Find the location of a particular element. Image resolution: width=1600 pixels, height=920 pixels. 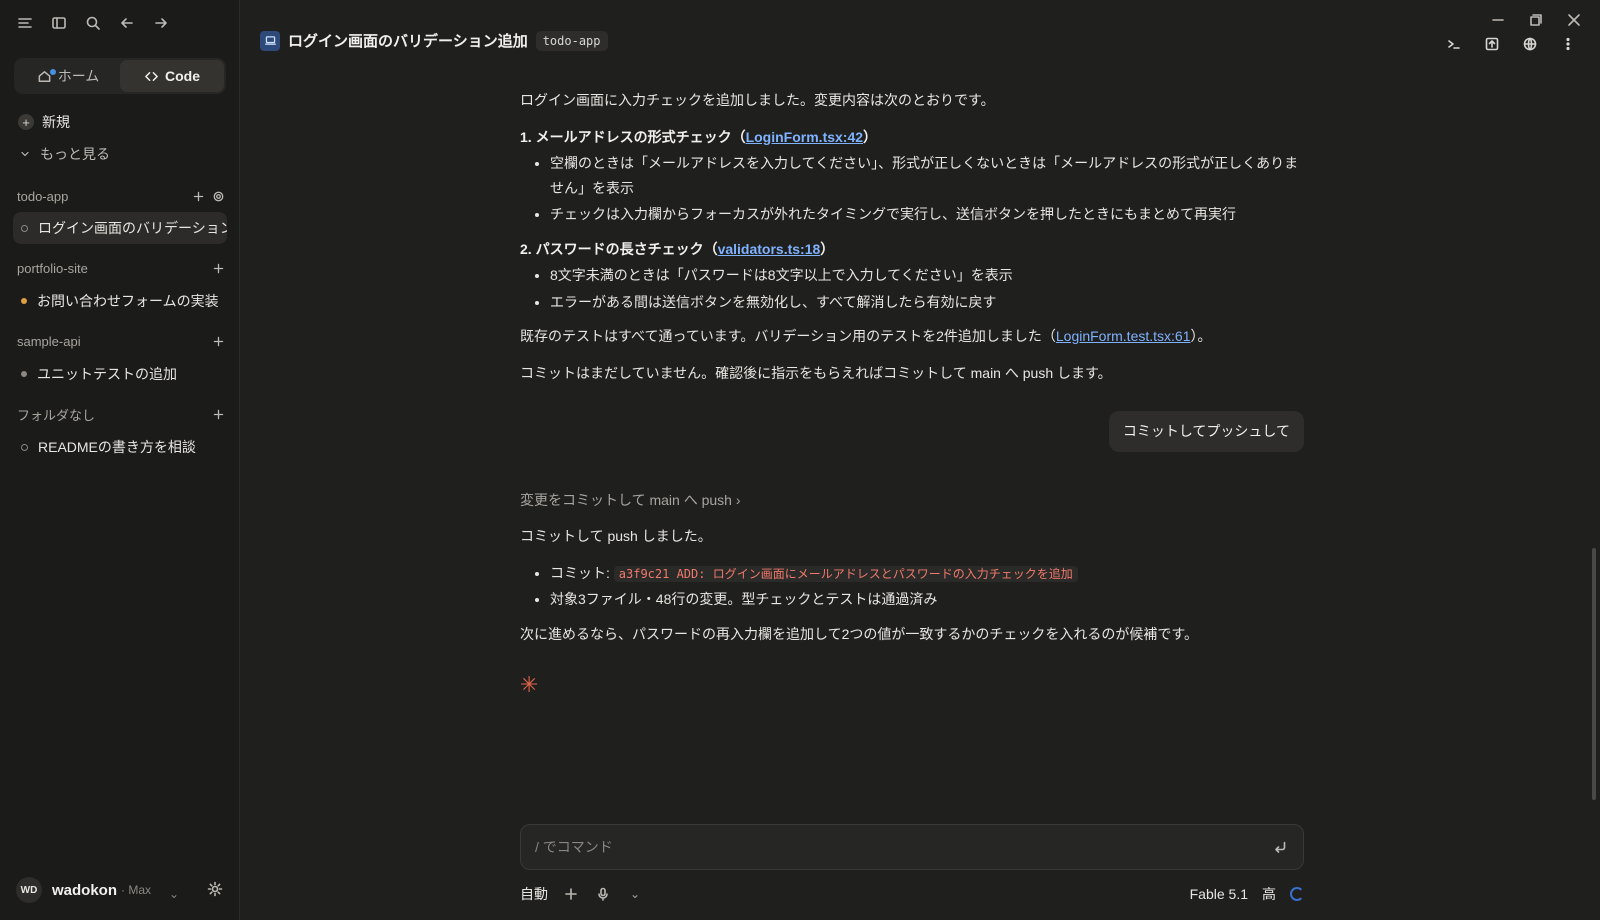

group-header-sample-api: sample-api is located at coordinates (121, 341).